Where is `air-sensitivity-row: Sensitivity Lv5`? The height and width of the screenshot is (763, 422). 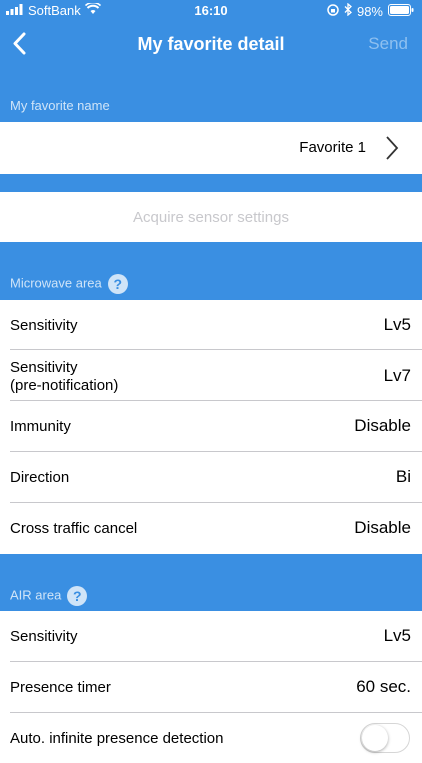 air-sensitivity-row: Sensitivity Lv5 is located at coordinates (211, 636).